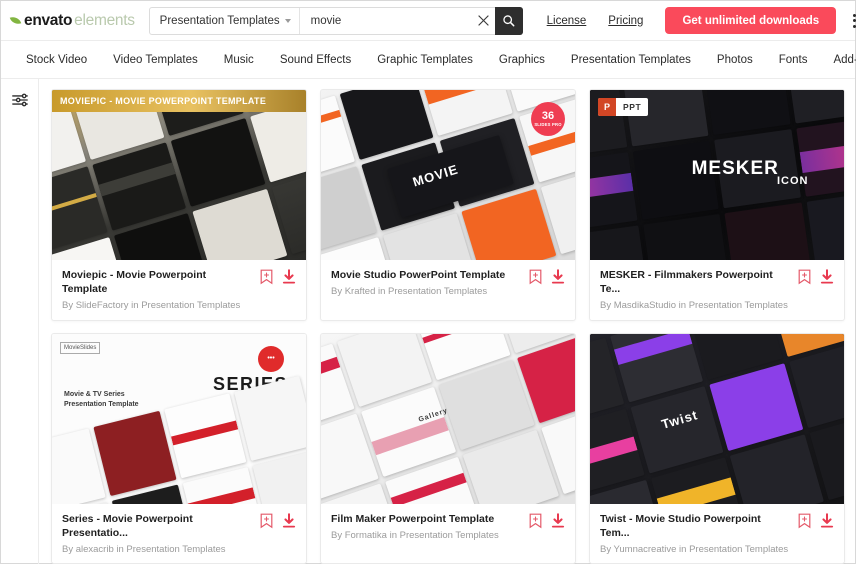 This screenshot has height=564, width=856. What do you see at coordinates (448, 175) in the screenshot?
I see `card-thumbnail: MOVIE 36 SLIDES PRO` at bounding box center [448, 175].